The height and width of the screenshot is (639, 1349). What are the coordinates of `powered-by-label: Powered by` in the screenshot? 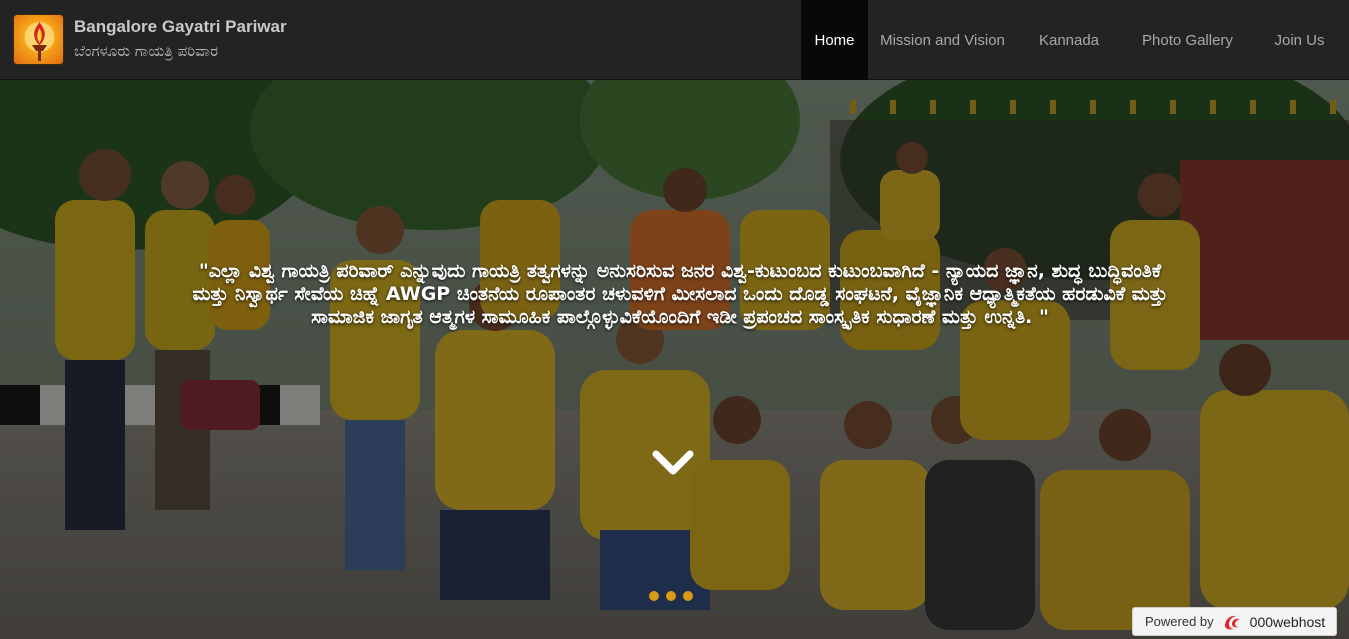 It's located at (1179, 621).